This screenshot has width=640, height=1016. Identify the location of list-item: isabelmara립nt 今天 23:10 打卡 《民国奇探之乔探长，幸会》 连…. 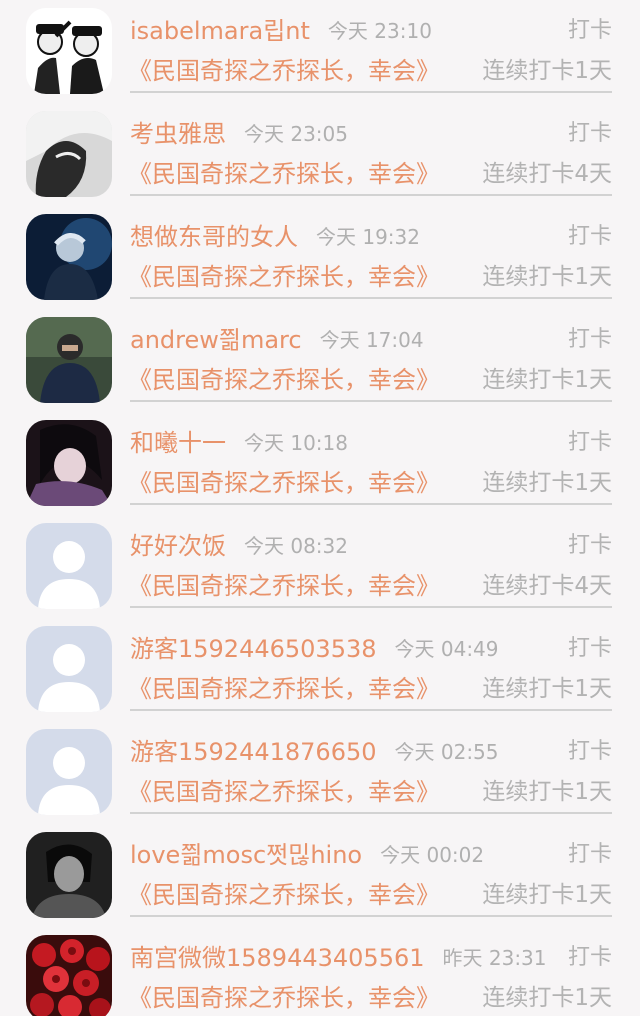
(320, 51).